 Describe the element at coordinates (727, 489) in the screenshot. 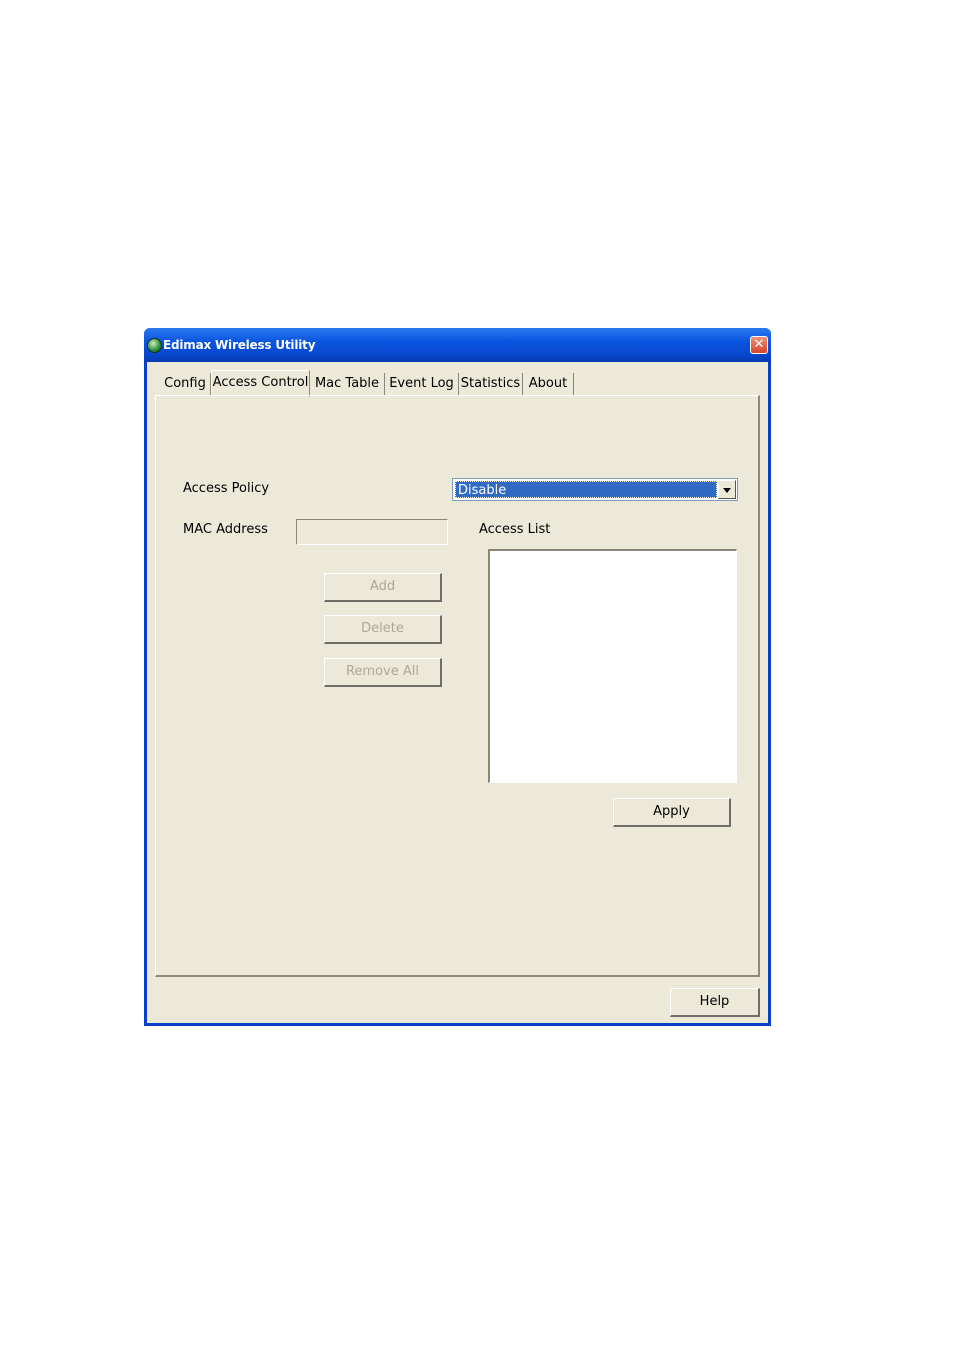

I see `chevron-down-icon` at that location.